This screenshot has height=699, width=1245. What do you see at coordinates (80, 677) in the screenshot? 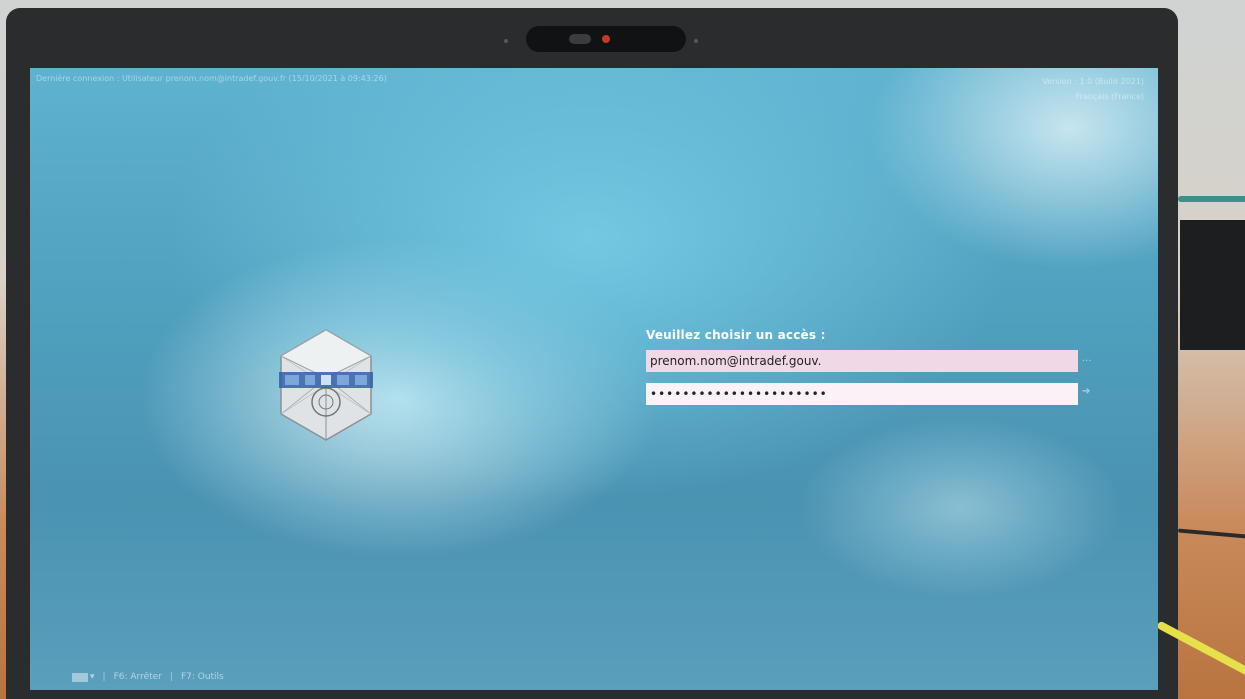
I see `keyboard-icon` at bounding box center [80, 677].